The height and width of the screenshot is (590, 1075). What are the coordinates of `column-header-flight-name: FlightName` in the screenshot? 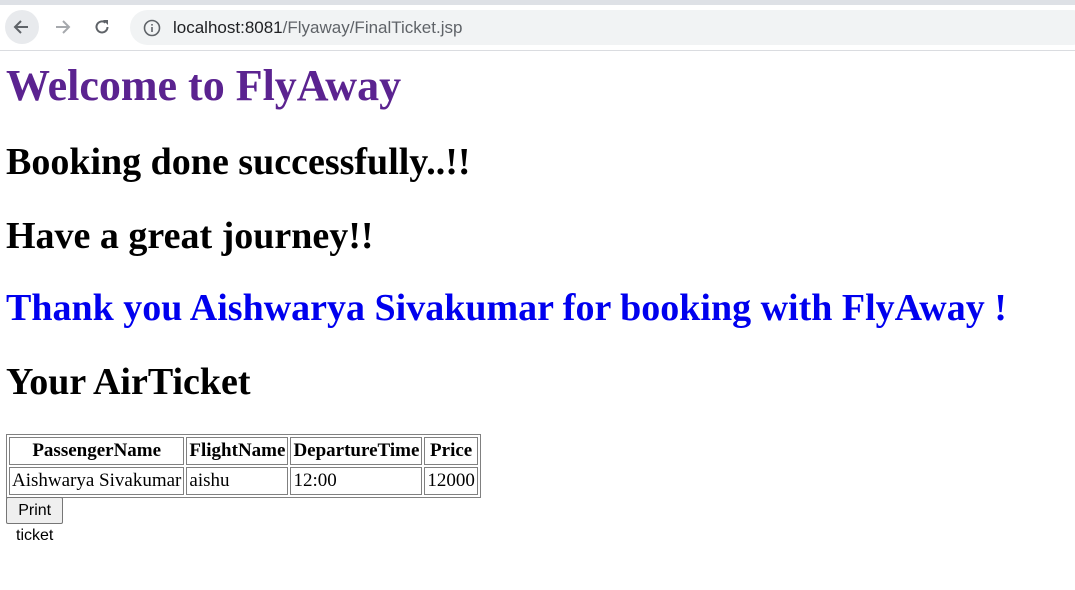 It's located at (237, 451).